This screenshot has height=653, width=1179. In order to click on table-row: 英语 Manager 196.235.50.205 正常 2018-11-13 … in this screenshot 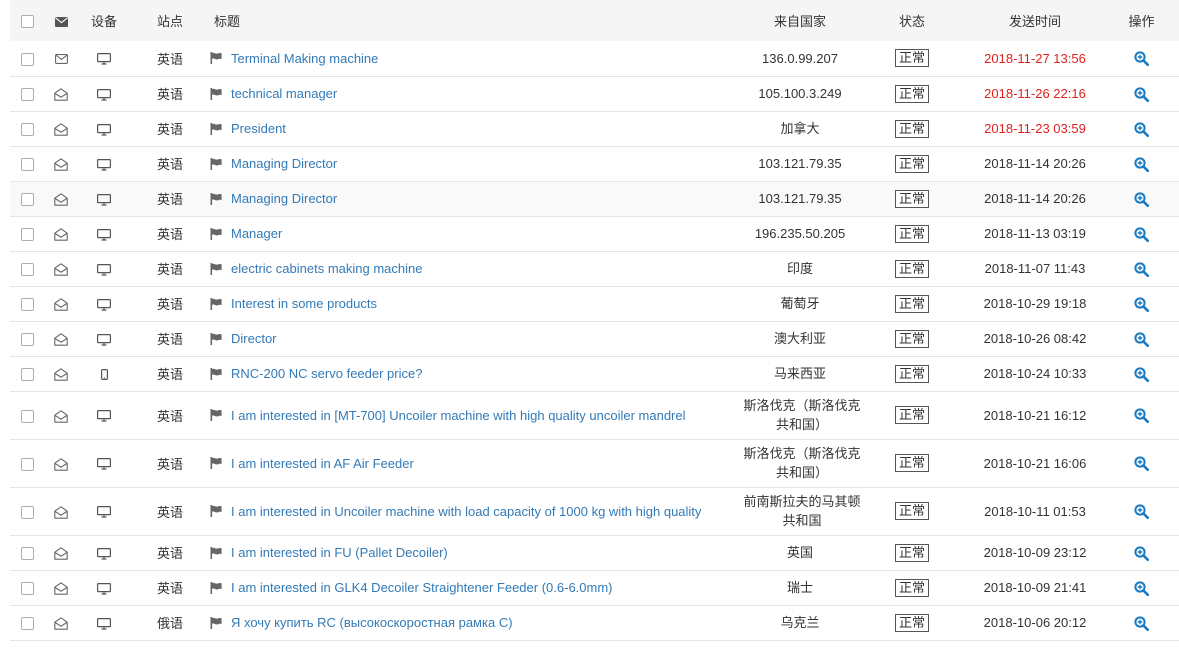, I will do `click(594, 233)`.